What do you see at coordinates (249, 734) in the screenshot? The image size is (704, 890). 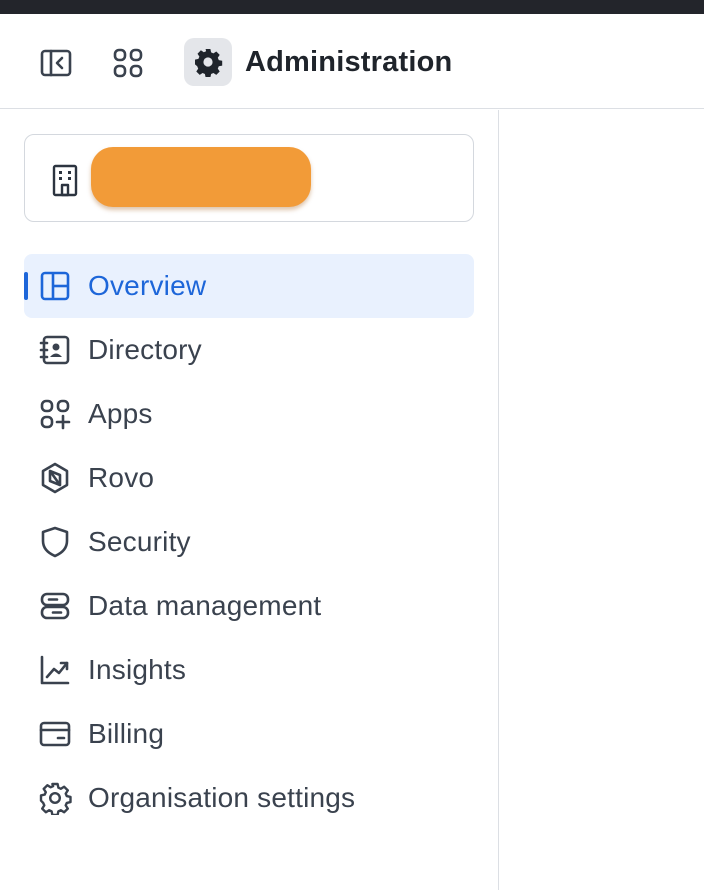 I see `sidebar-item-billing: Billing` at bounding box center [249, 734].